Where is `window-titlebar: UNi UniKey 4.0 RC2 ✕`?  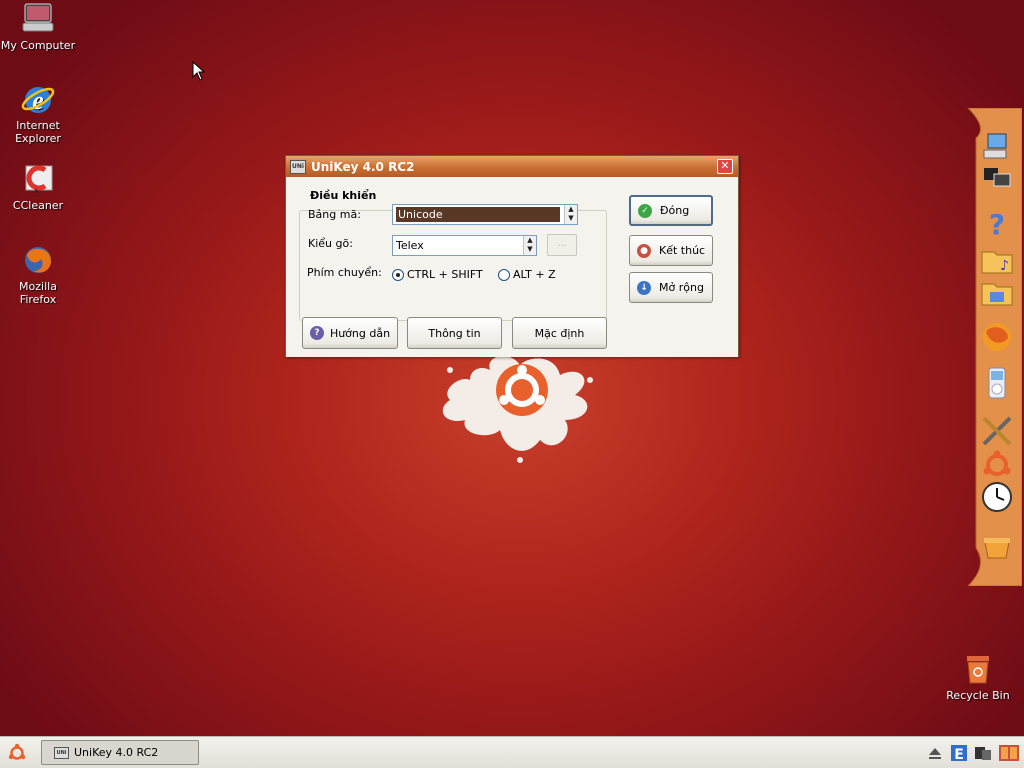
window-titlebar: UNi UniKey 4.0 RC2 ✕ is located at coordinates (512, 166).